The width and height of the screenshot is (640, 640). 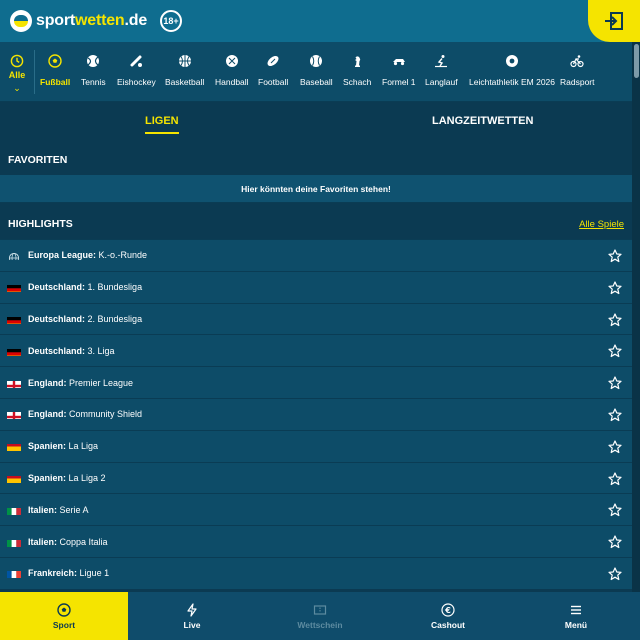 What do you see at coordinates (448, 616) in the screenshot?
I see `bottom-nav-cashout: € Cashout` at bounding box center [448, 616].